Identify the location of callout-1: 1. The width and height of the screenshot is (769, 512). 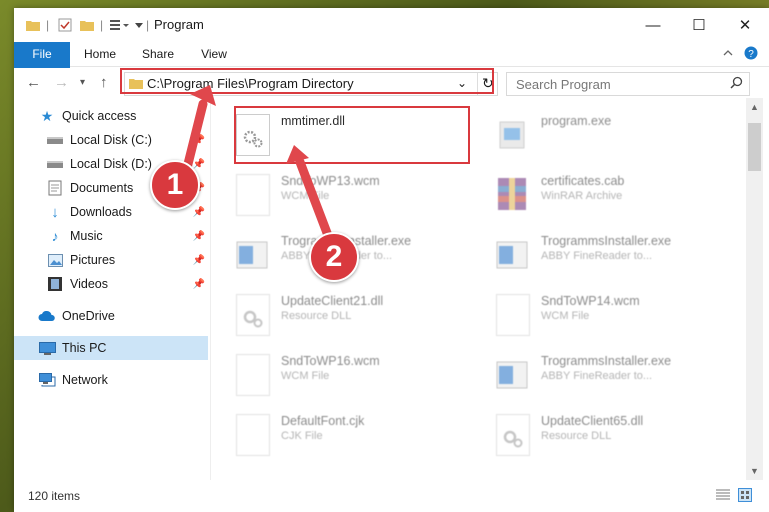
(175, 185).